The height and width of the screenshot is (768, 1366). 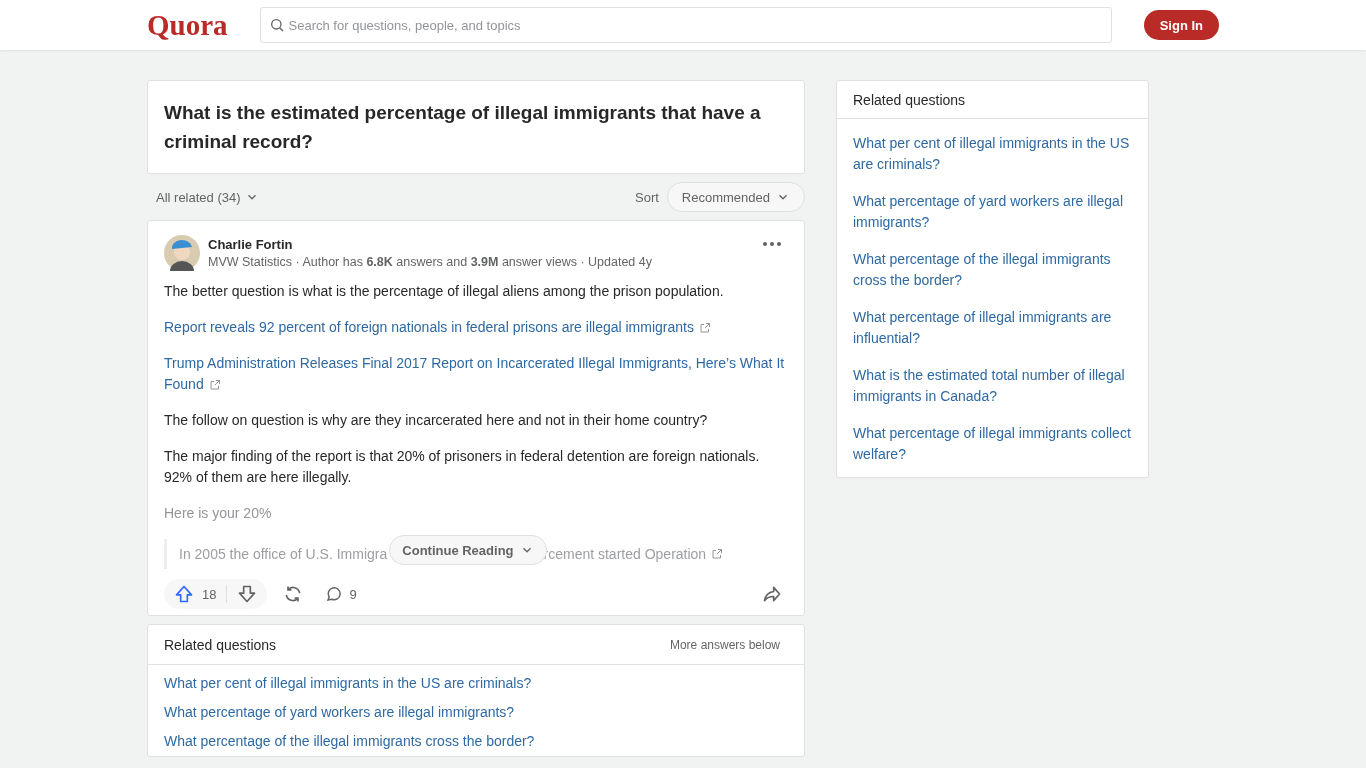 I want to click on sort-dropdown: Recommended, so click(x=735, y=197).